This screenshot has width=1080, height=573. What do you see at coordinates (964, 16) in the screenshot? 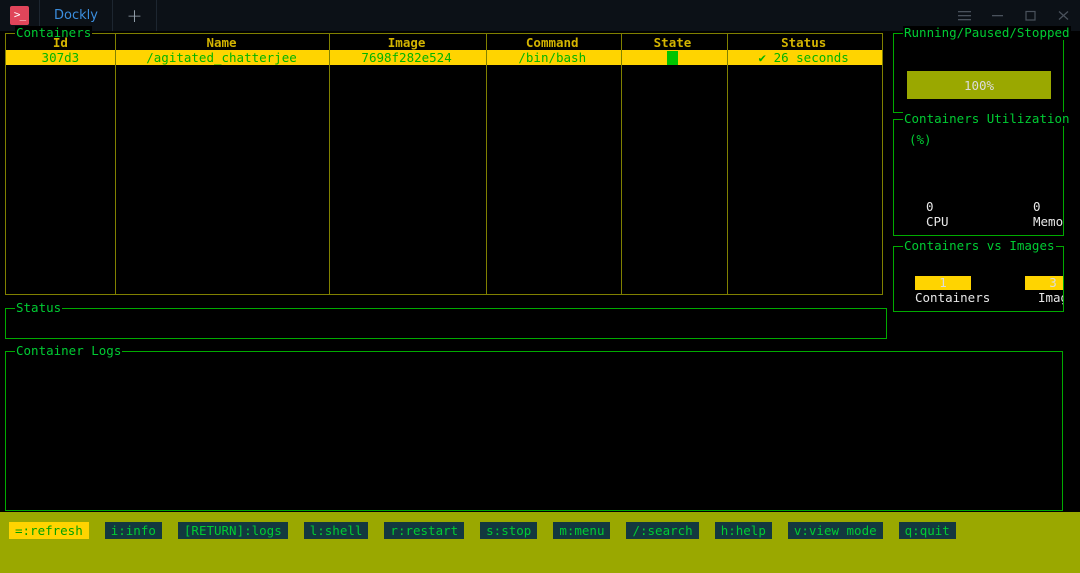
I see `hamburger-icon` at bounding box center [964, 16].